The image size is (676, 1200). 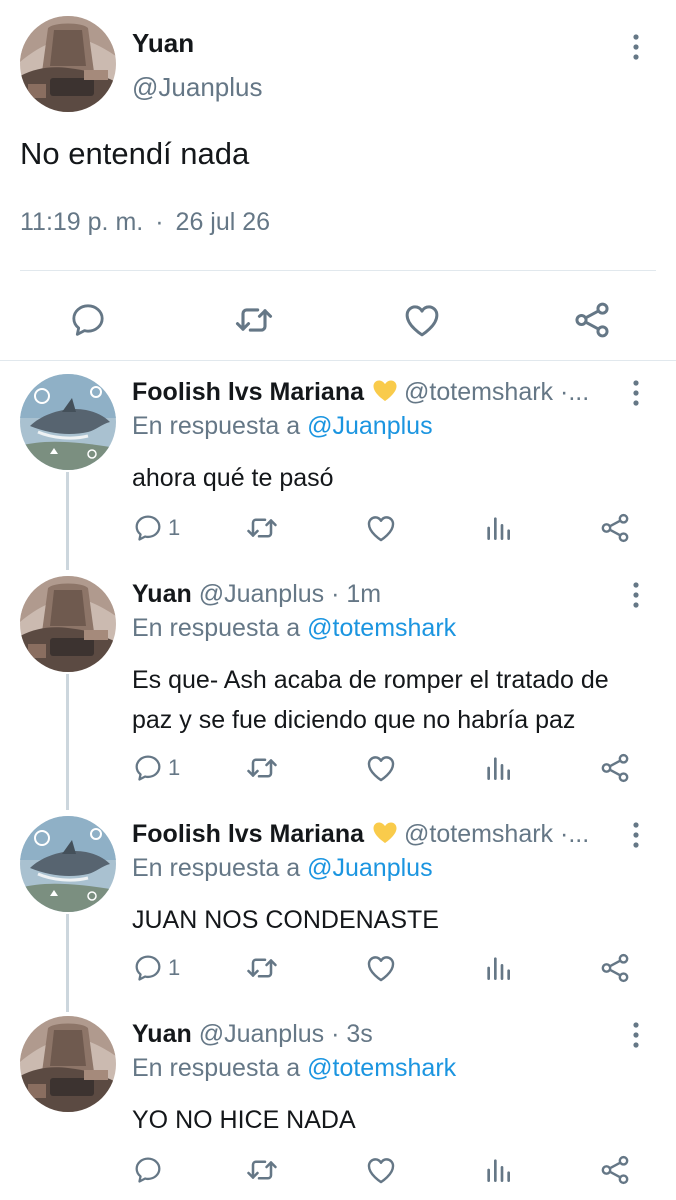 What do you see at coordinates (285, 920) in the screenshot?
I see `tweet-text: JUAN NOS CONDENASTE` at bounding box center [285, 920].